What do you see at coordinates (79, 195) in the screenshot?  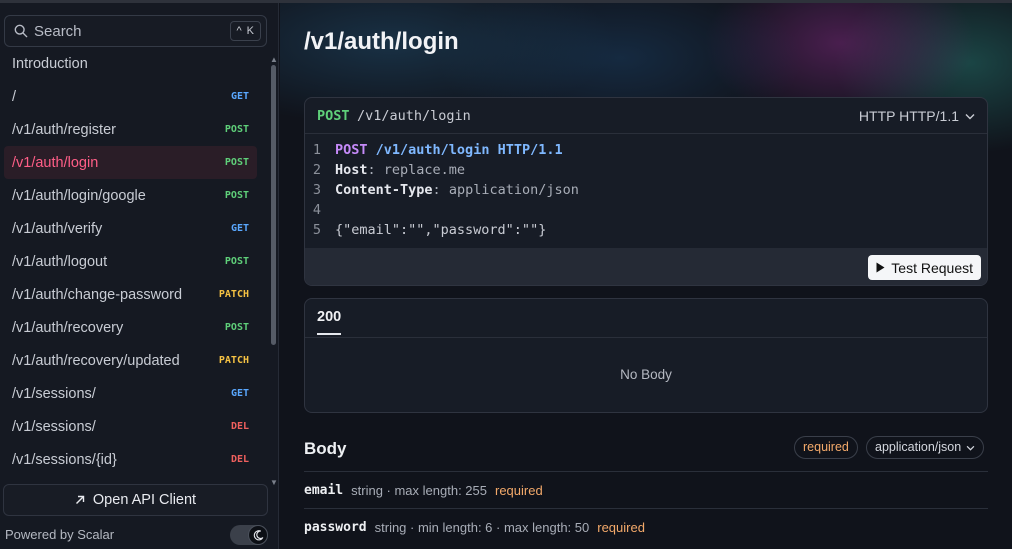 I see `sidebar-item-label: /v1/auth/login/google` at bounding box center [79, 195].